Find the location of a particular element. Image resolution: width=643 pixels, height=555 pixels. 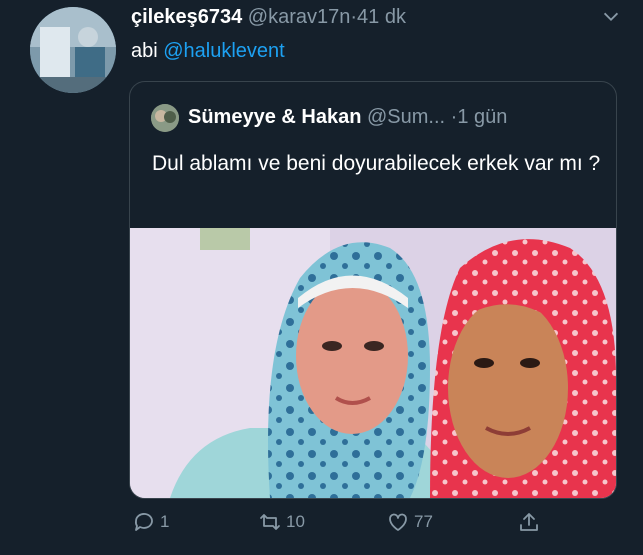

share-icon is located at coordinates (529, 522).